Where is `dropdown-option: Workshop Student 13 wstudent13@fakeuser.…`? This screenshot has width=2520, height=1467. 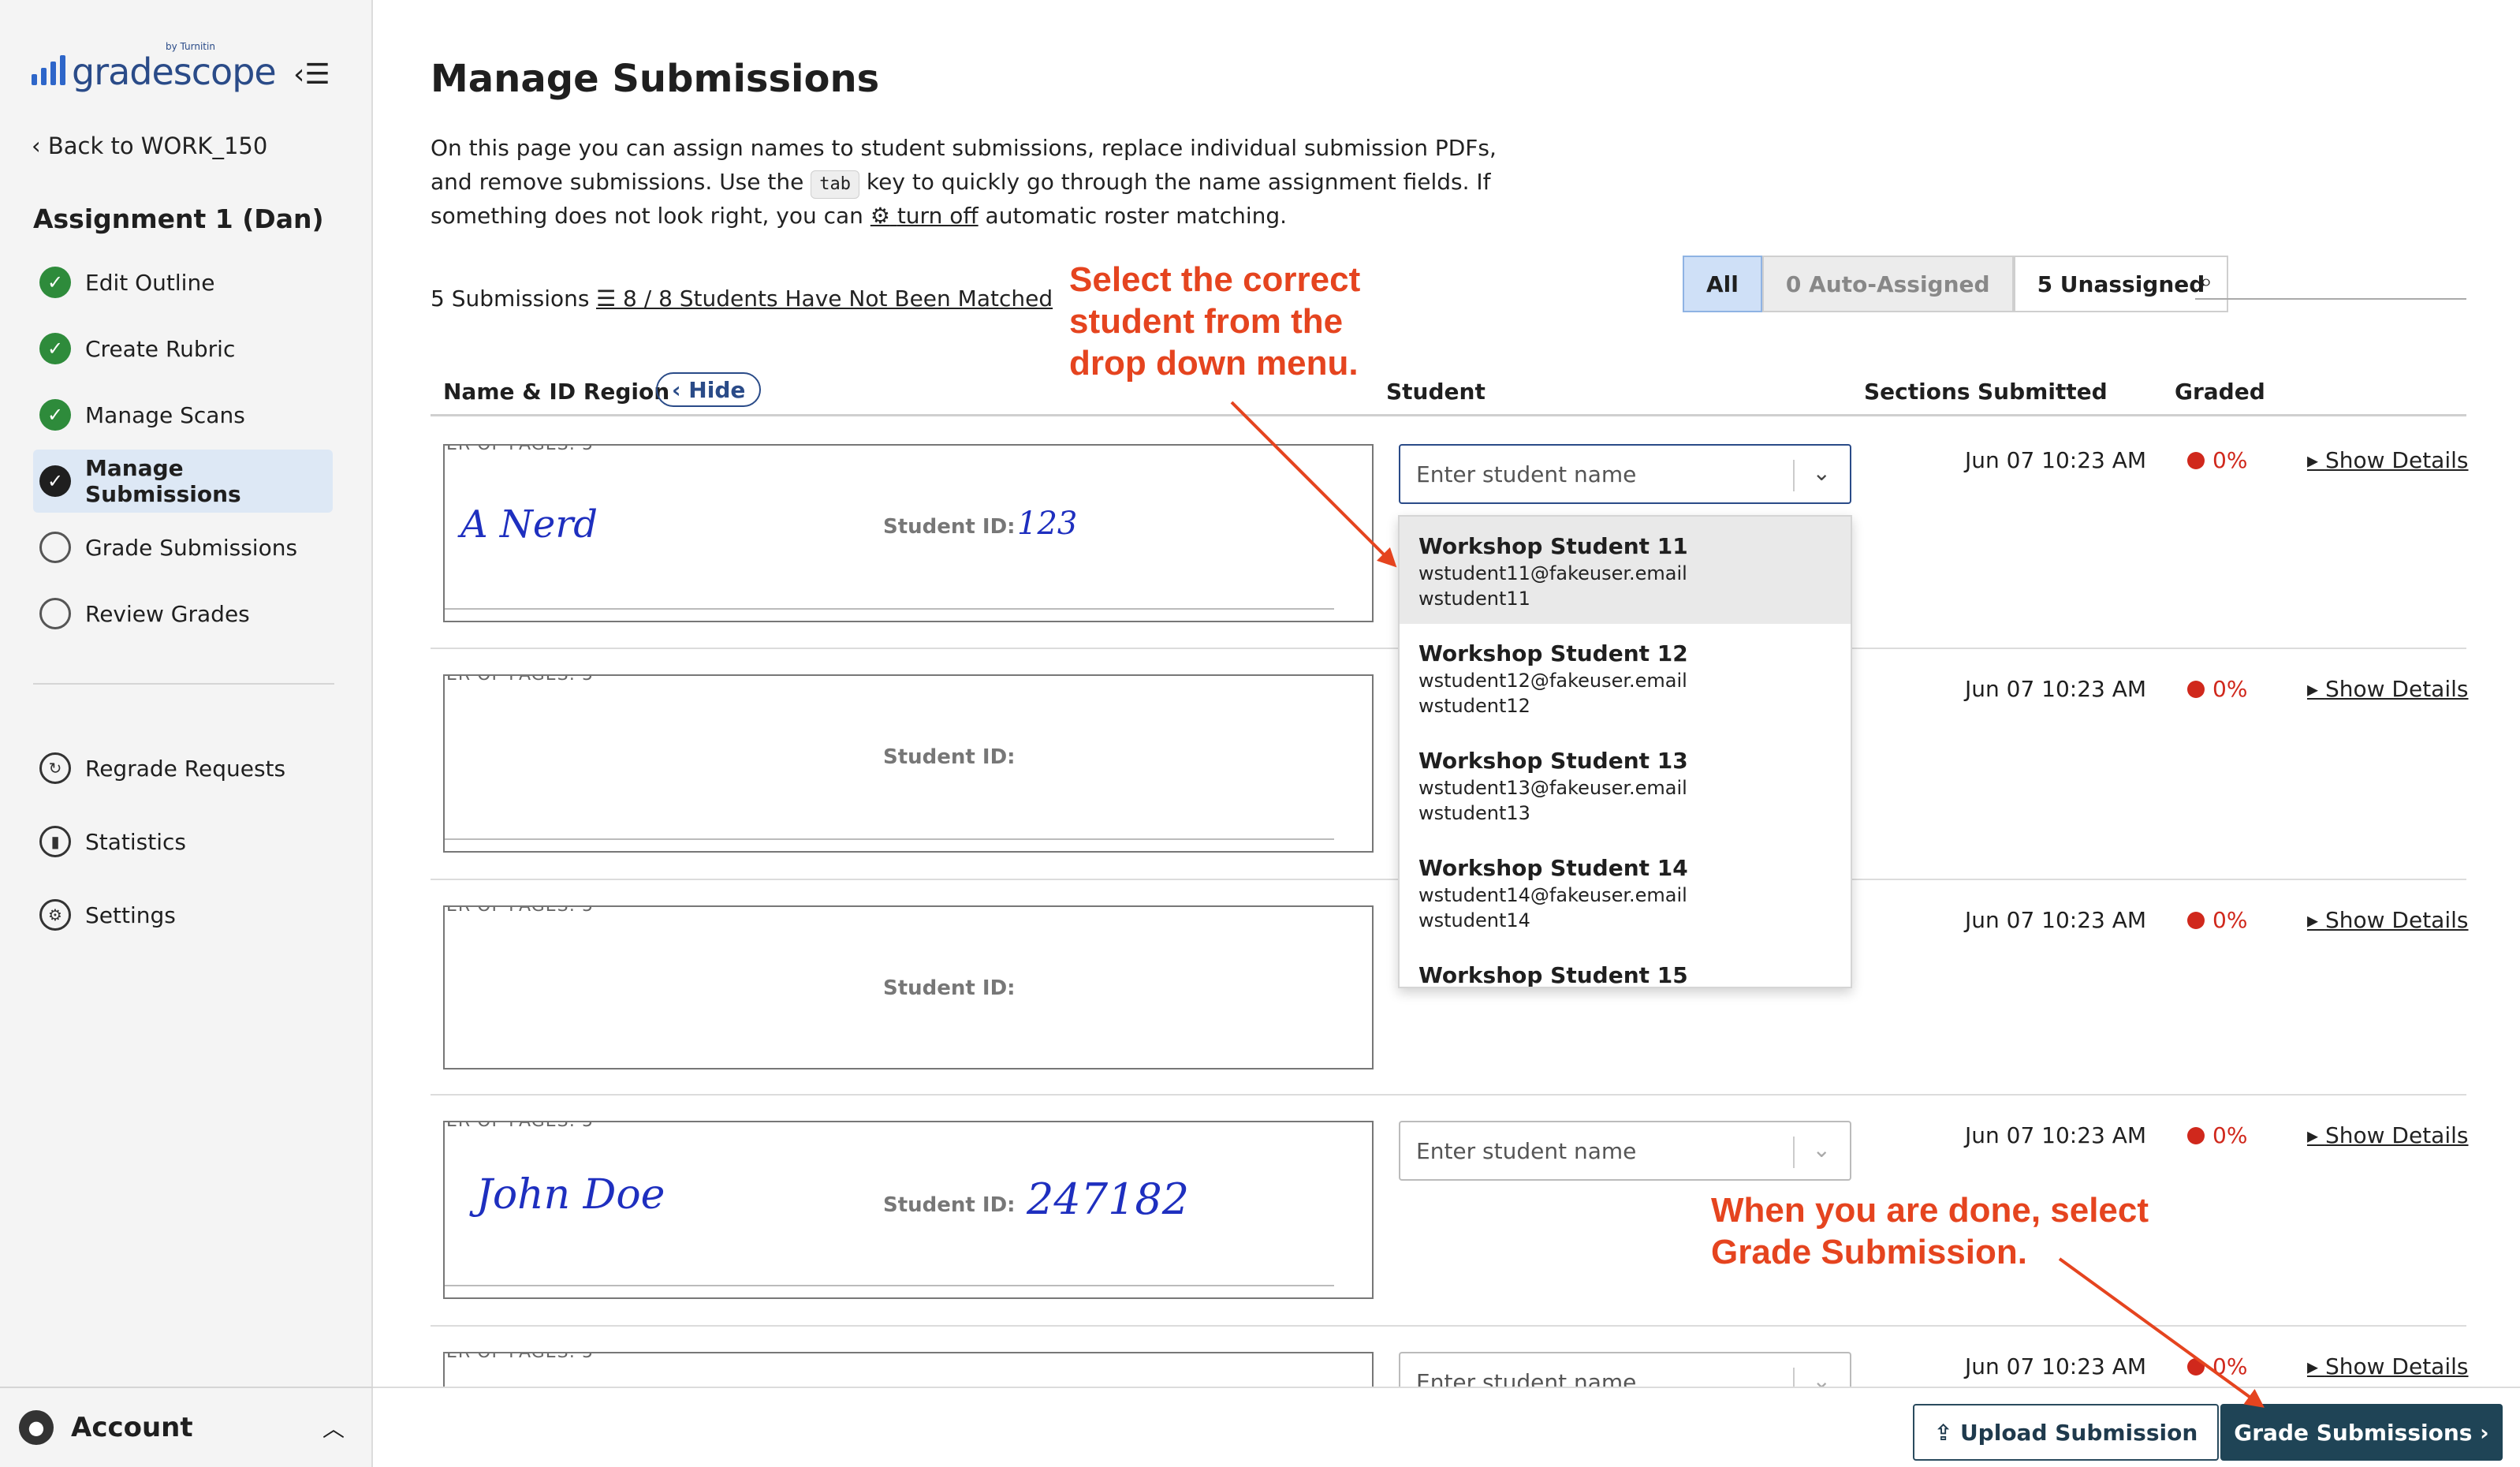
dropdown-option: Workshop Student 13 wstudent13@fakeuser.… is located at coordinates (1625, 784).